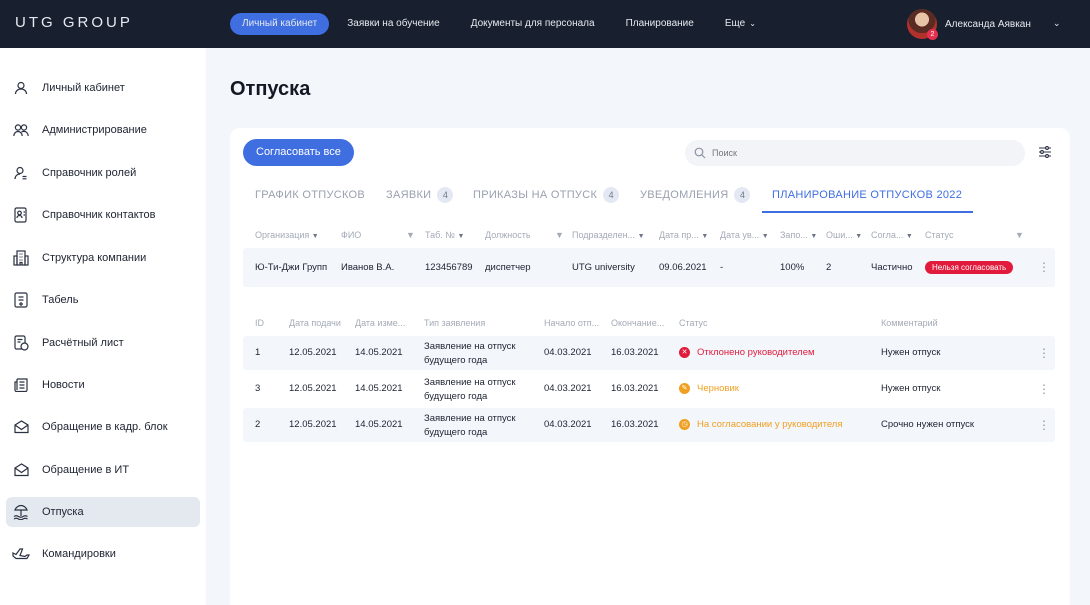  I want to click on column-header: Должность, so click(508, 235).